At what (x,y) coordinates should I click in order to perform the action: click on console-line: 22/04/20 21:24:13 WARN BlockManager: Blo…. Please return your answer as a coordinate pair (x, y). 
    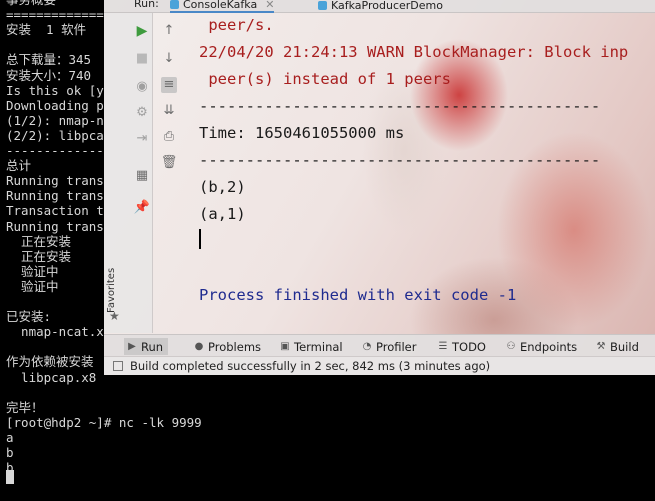
    Looking at the image, I should click on (414, 52).